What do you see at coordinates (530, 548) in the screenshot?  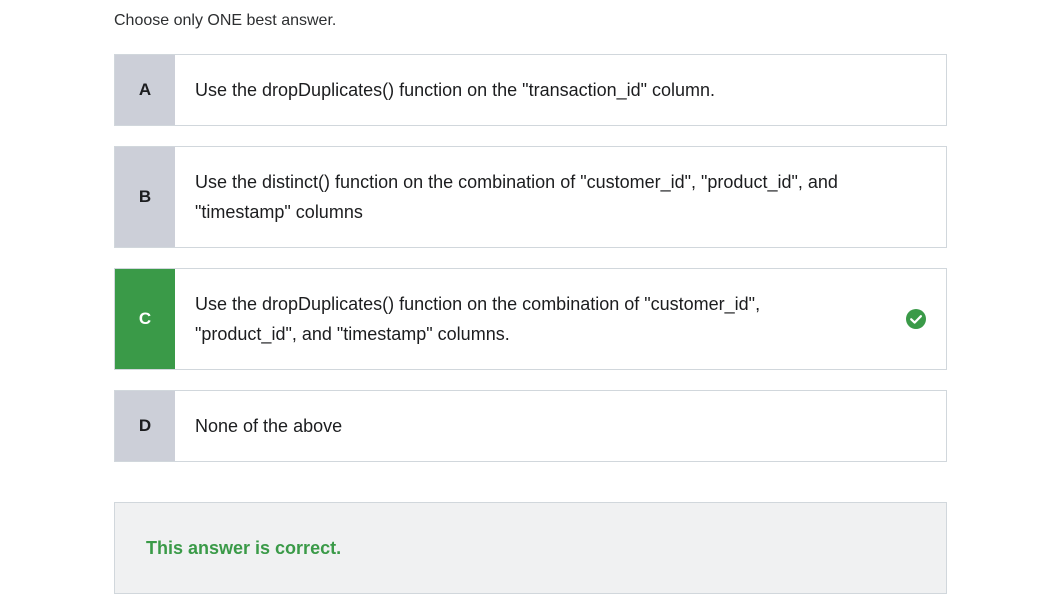 I see `feedback-panel: This answer is correct.` at bounding box center [530, 548].